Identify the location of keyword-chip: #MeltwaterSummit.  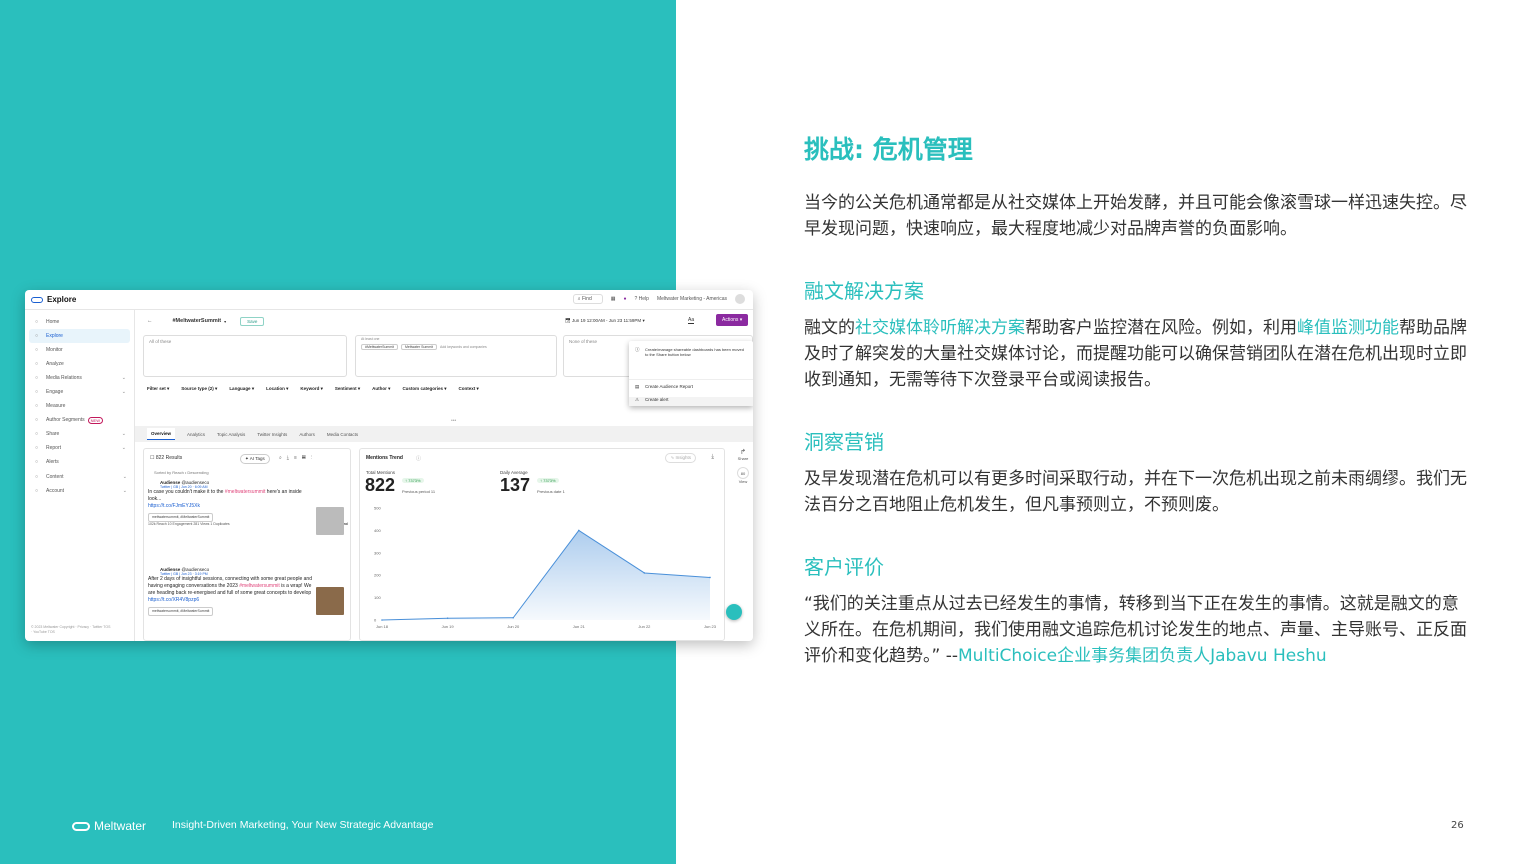
(379, 347).